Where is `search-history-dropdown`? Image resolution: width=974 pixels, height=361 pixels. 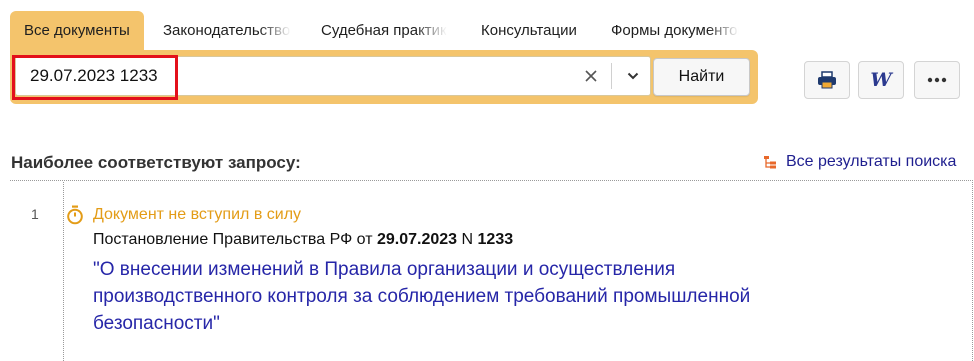
search-history-dropdown is located at coordinates (633, 76).